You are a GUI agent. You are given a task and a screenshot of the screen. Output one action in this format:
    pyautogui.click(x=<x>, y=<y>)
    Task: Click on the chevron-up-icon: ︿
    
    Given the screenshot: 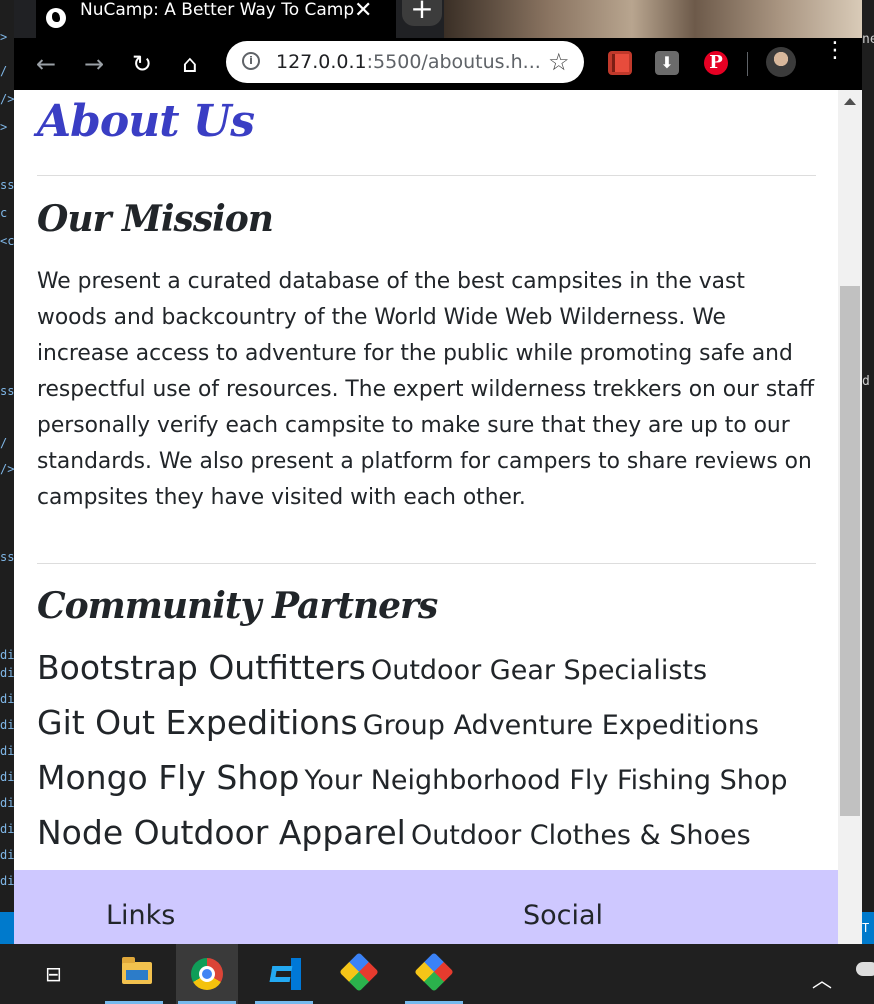 What is the action you would take?
    pyautogui.click(x=822, y=978)
    